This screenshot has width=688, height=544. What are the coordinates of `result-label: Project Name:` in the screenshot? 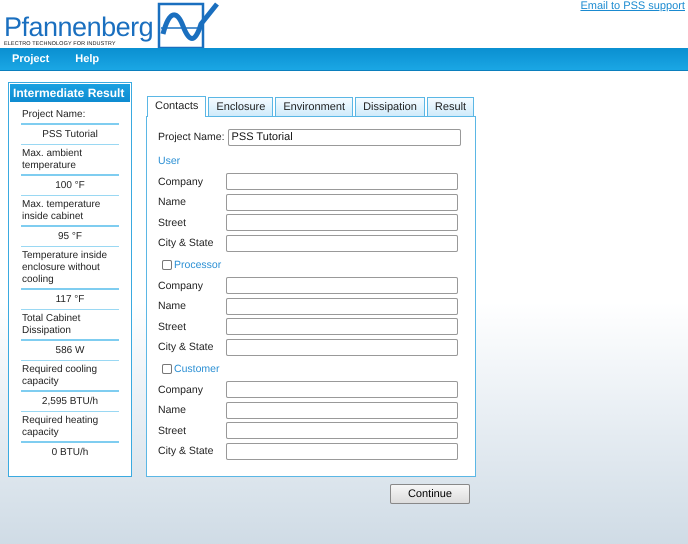 It's located at (70, 115).